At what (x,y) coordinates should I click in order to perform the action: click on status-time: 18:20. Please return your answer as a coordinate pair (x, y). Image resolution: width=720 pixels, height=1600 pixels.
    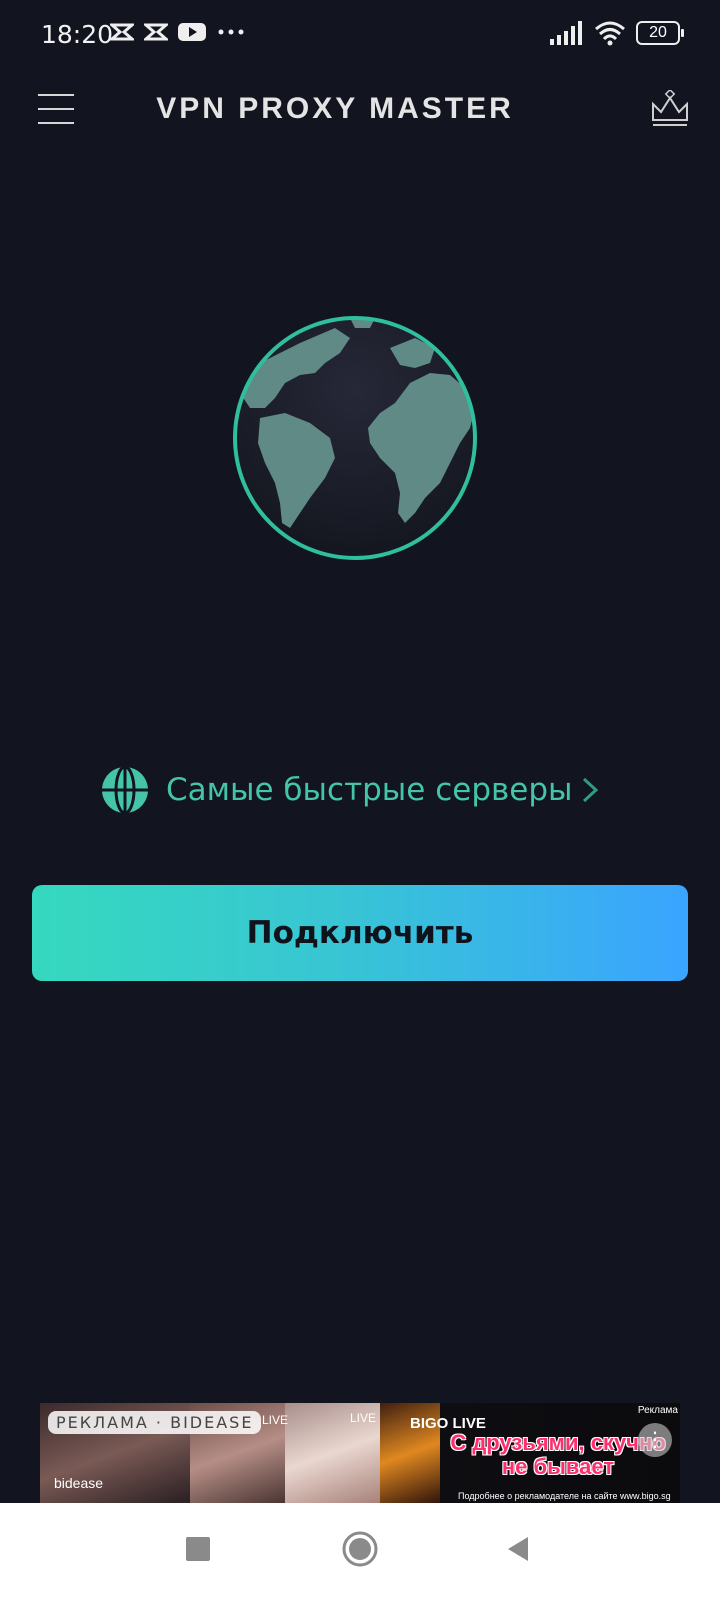
    Looking at the image, I should click on (77, 34).